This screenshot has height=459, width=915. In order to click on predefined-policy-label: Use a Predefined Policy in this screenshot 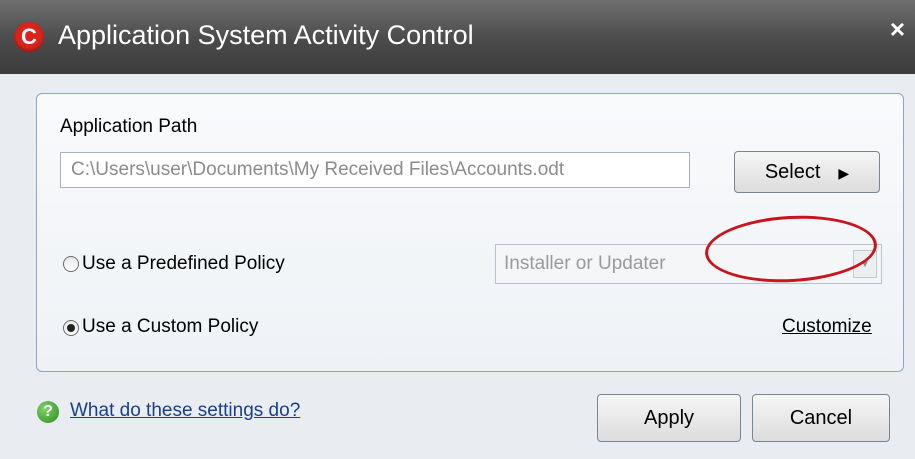, I will do `click(183, 264)`.